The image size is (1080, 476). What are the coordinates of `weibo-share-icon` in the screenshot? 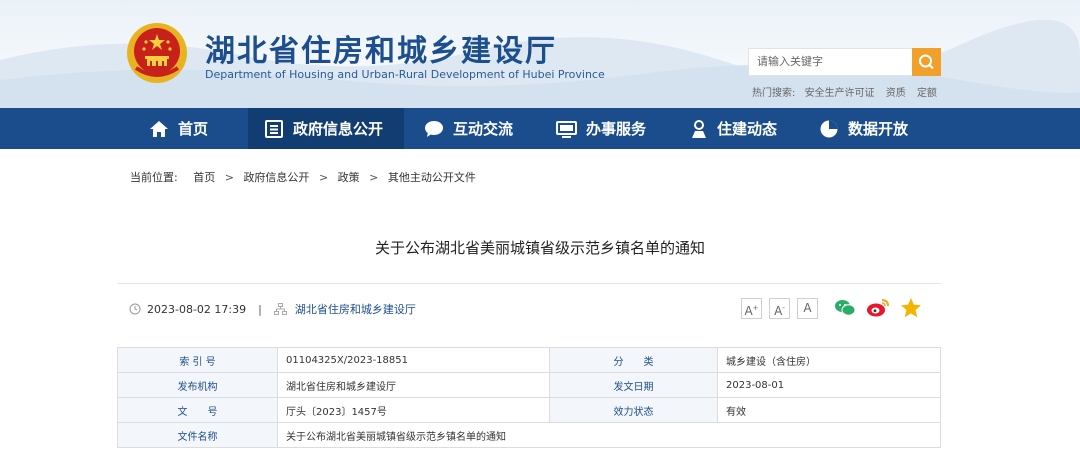 It's located at (878, 308).